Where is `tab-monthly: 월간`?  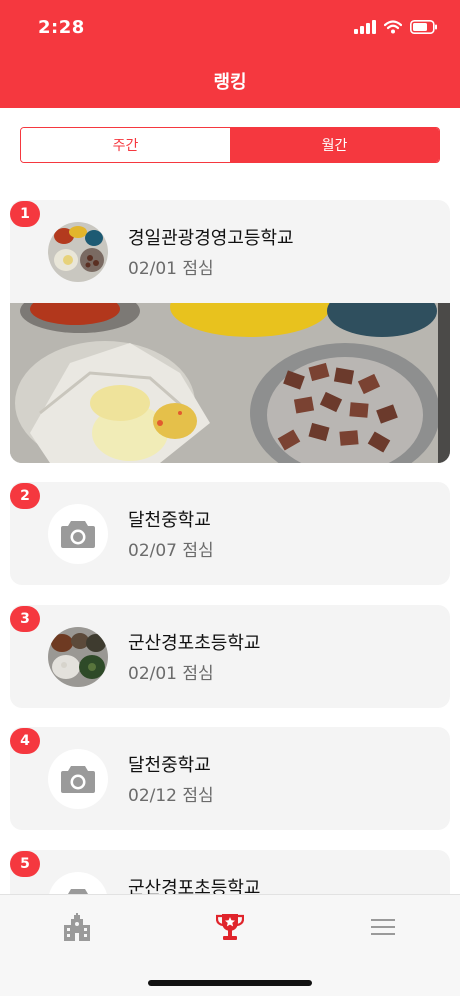 tab-monthly: 월간 is located at coordinates (334, 145).